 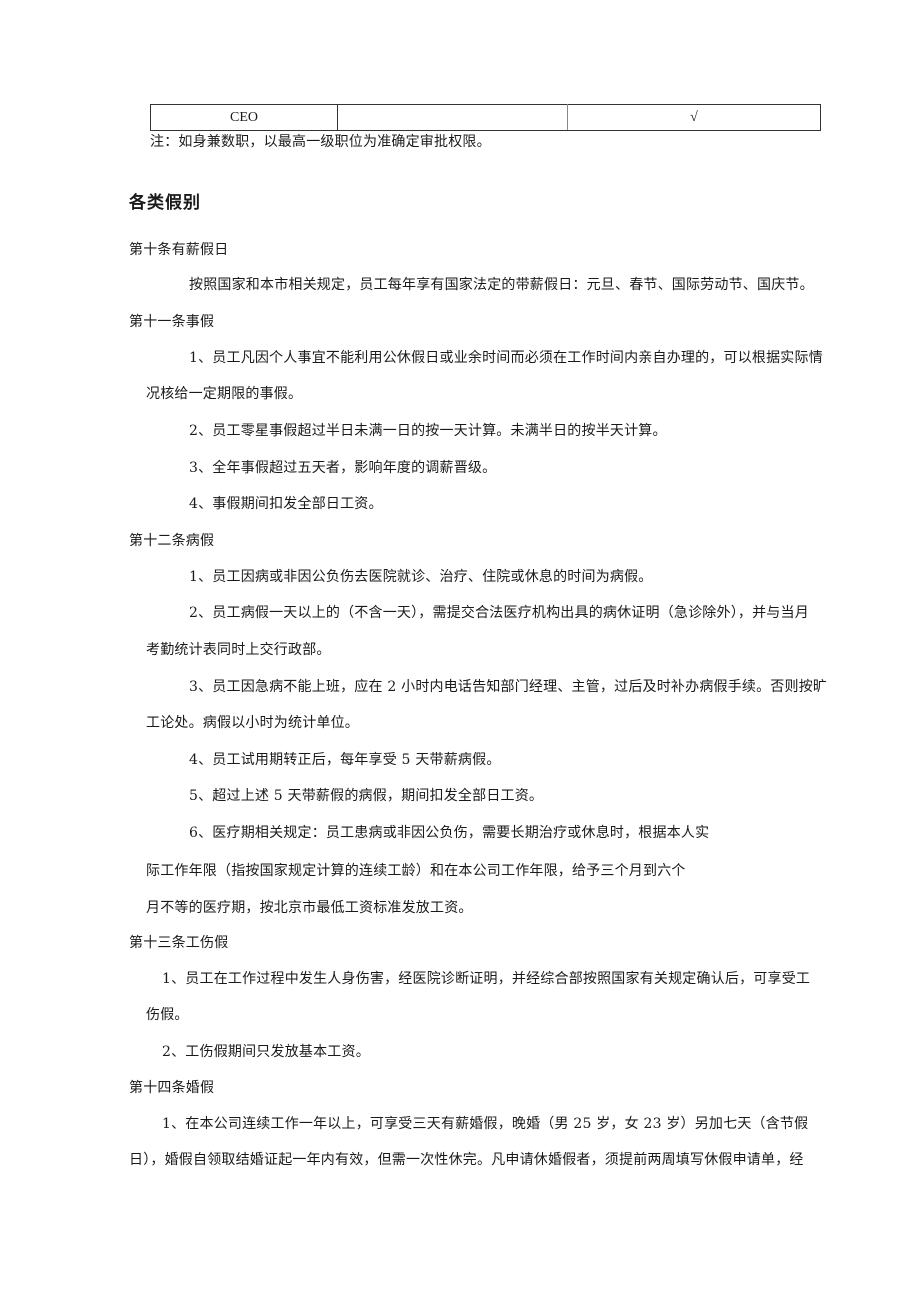 I want to click on article-title: 第十四条婚假, so click(x=172, y=1088).